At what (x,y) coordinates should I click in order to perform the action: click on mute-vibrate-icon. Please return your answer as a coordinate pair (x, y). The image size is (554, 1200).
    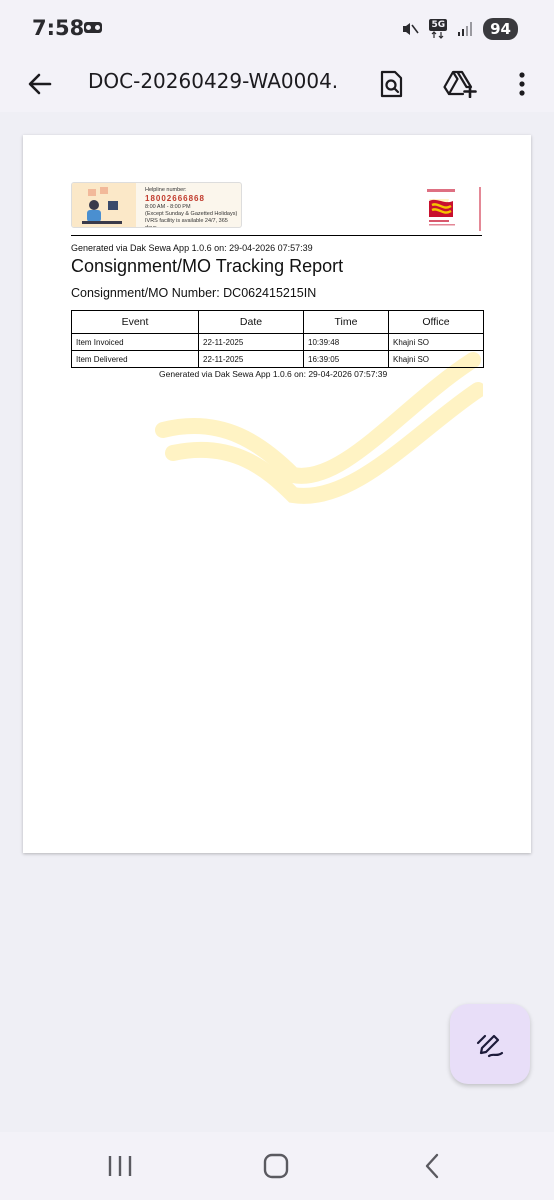
    Looking at the image, I should click on (411, 29).